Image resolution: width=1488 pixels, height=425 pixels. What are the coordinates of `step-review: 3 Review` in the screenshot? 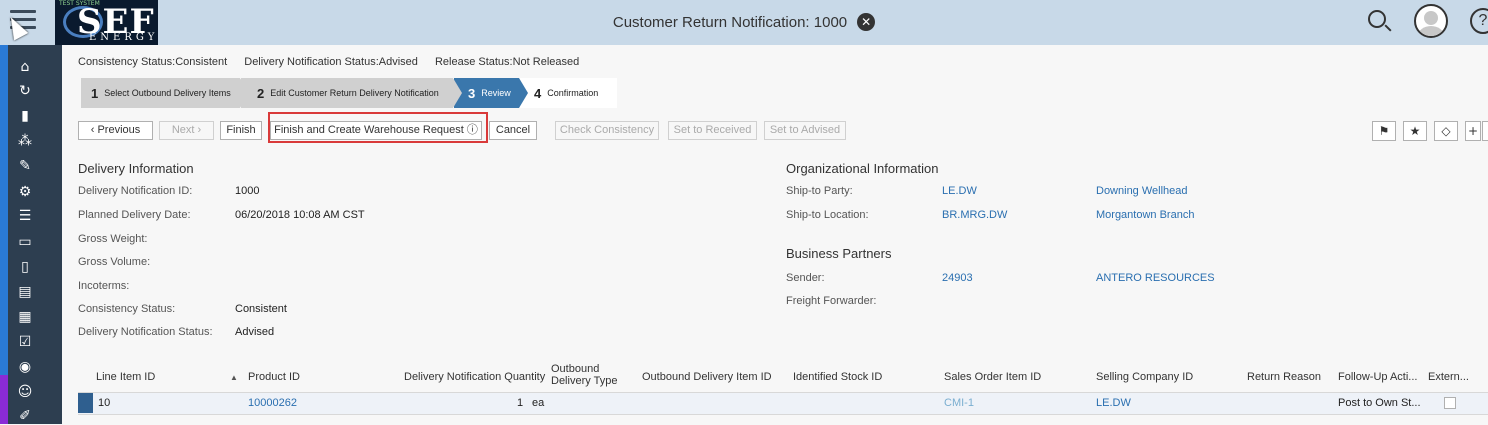 It's located at (491, 93).